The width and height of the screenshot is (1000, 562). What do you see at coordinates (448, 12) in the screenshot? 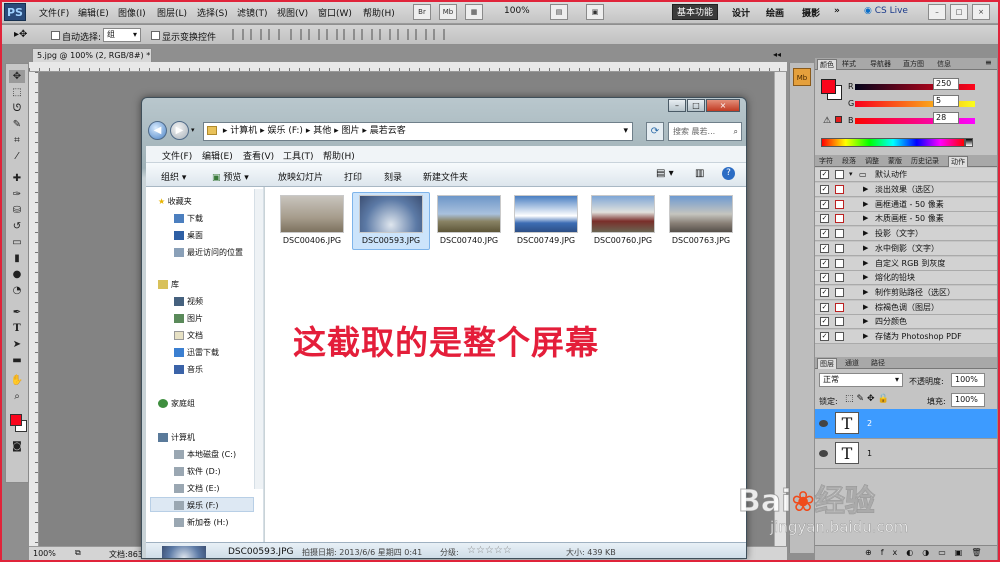
I see `minibridge-button: Mb` at bounding box center [448, 12].